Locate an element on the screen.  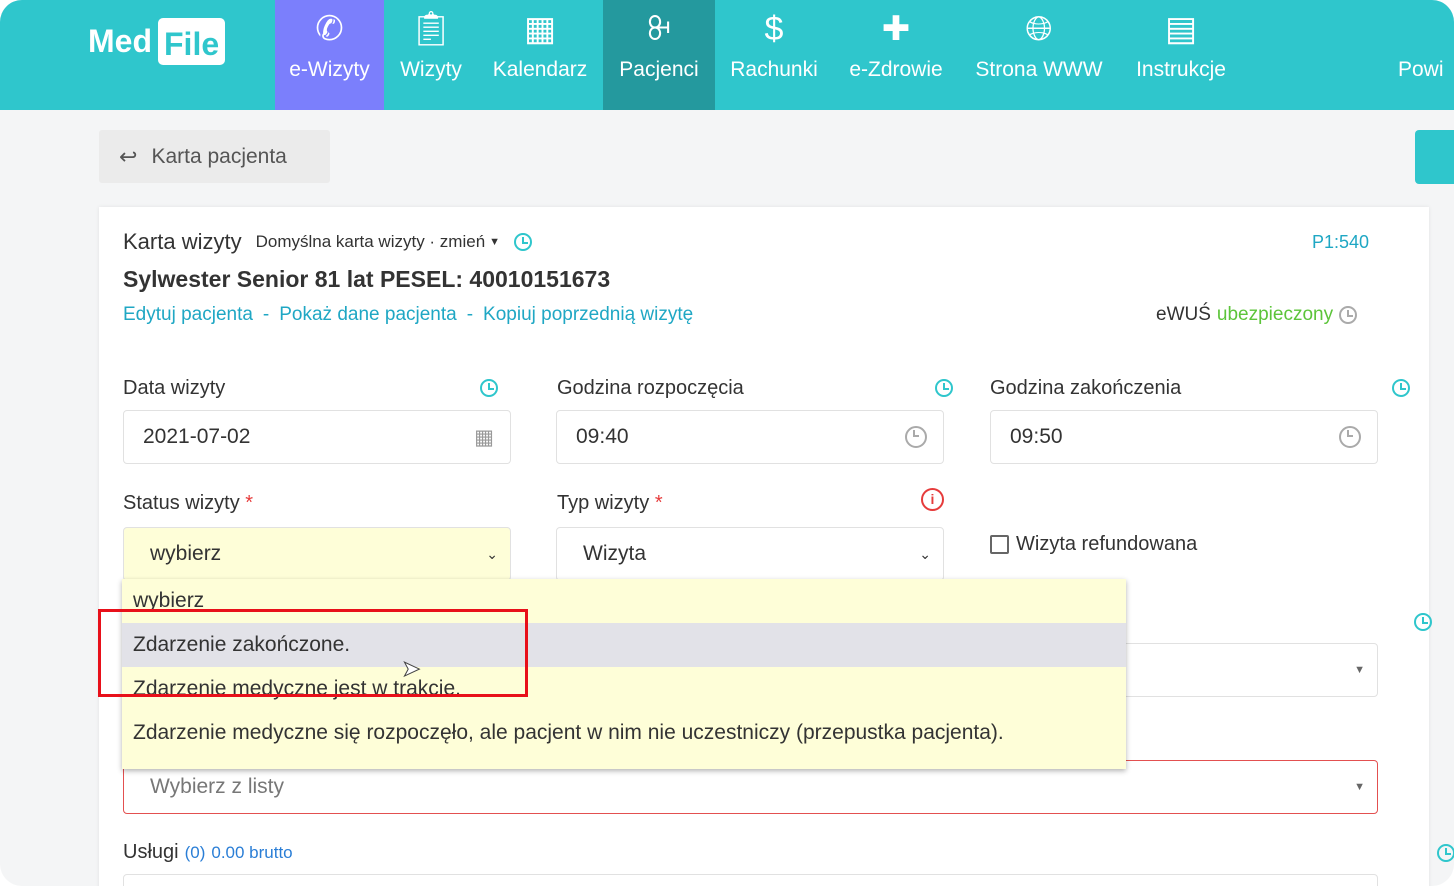
globe-icon: 🌐︎ is located at coordinates (1039, 28).